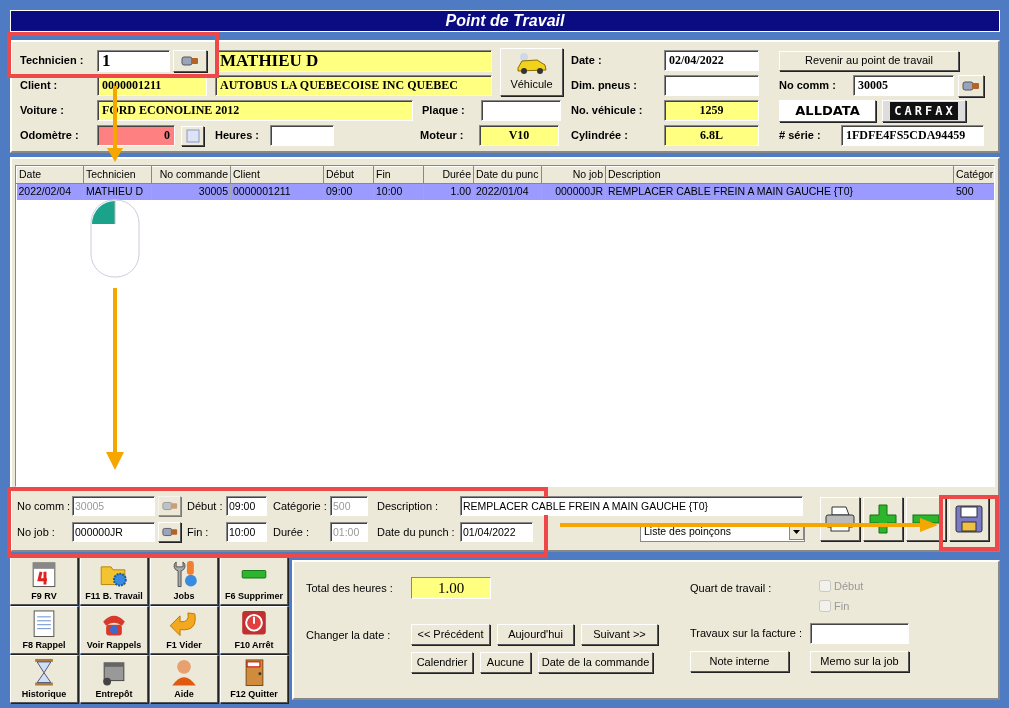 The image size is (1009, 708). I want to click on field-label: Odomètre :, so click(50, 136).